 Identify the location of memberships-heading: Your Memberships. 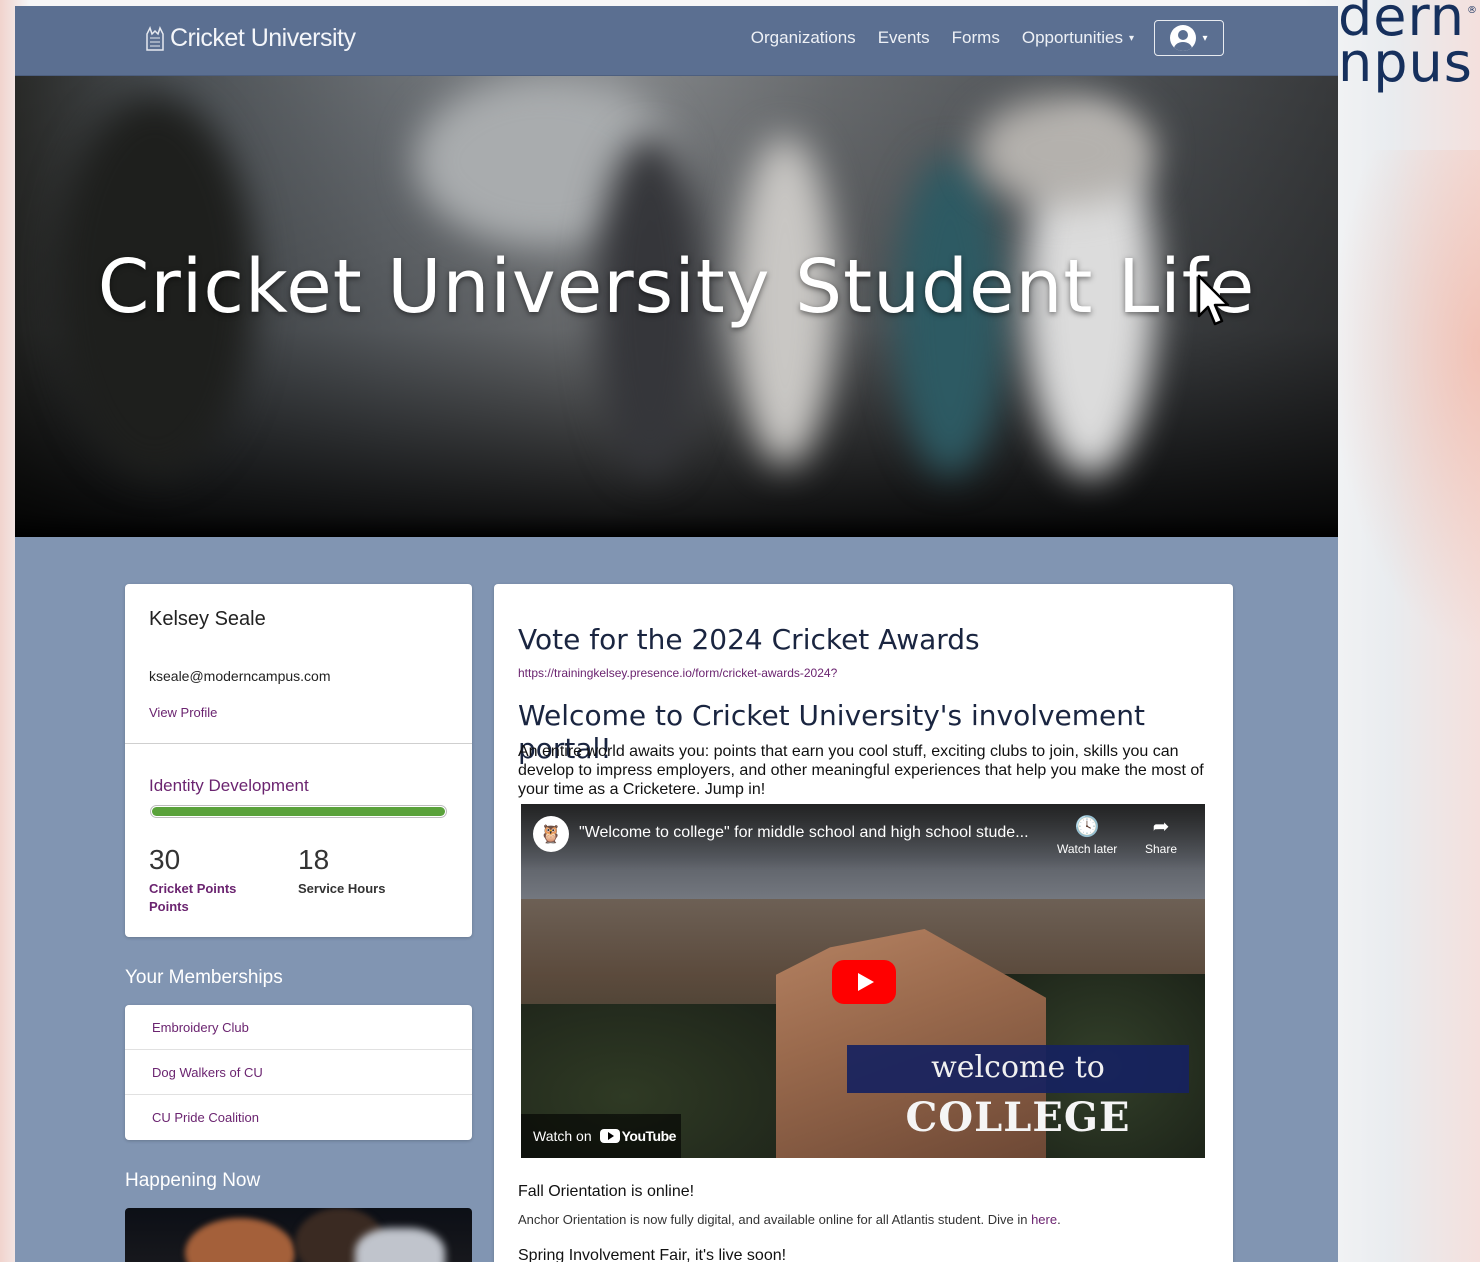
(204, 977).